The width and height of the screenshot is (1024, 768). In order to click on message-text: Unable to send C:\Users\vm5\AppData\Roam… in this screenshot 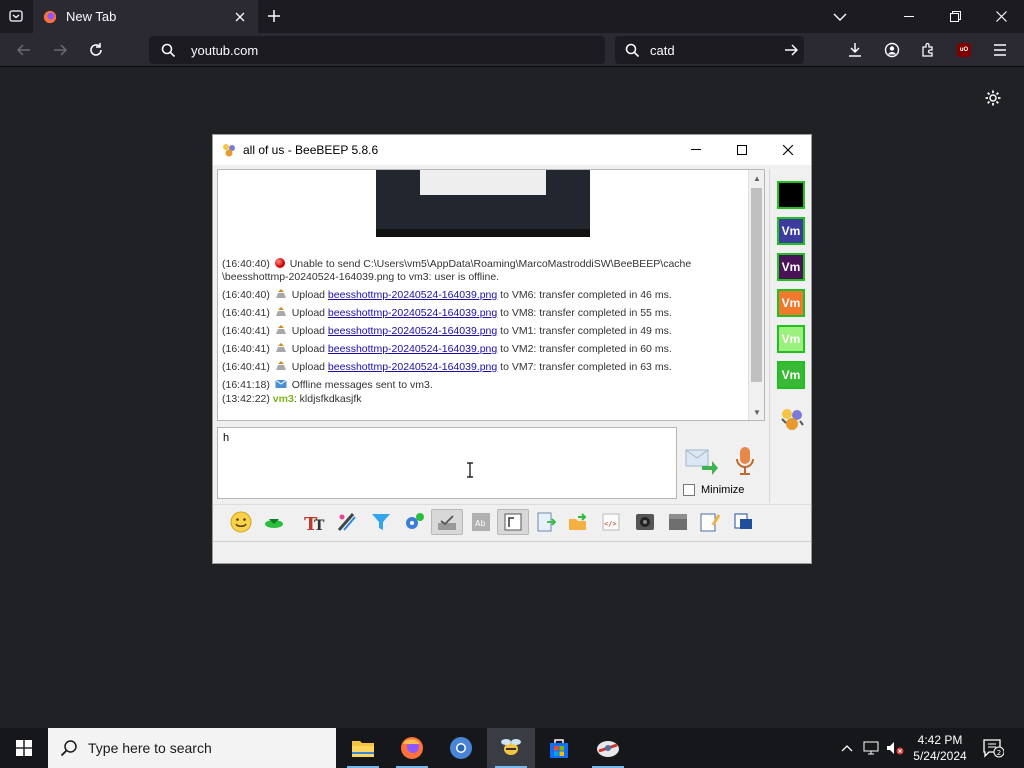, I will do `click(490, 264)`.